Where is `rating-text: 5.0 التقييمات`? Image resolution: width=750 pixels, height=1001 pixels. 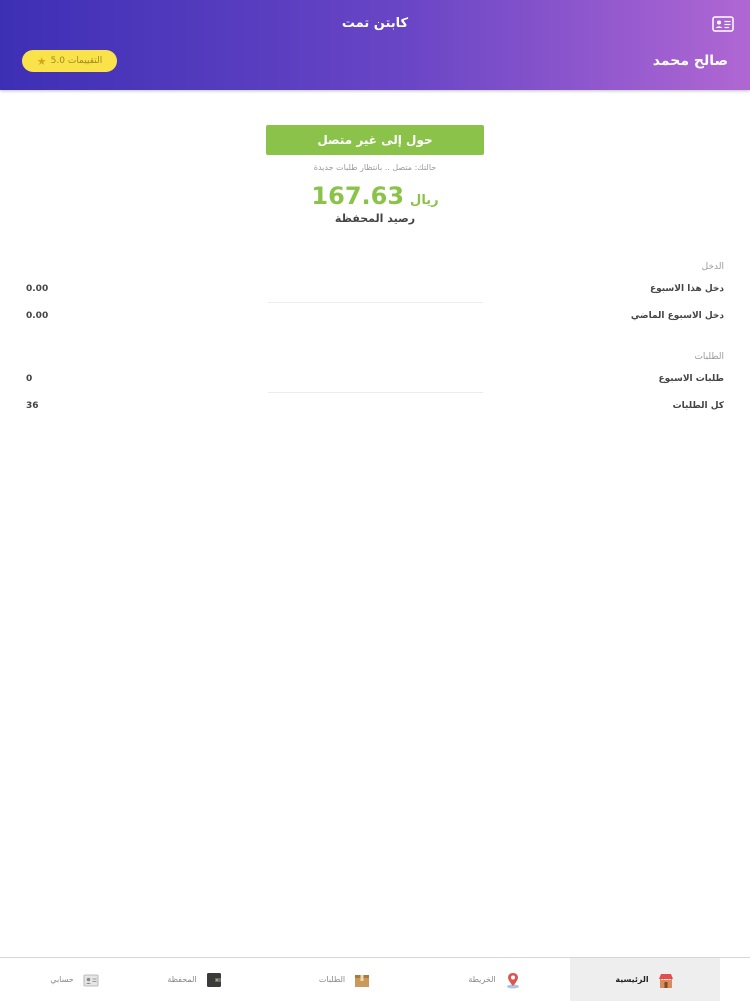 rating-text: 5.0 التقييمات is located at coordinates (76, 61).